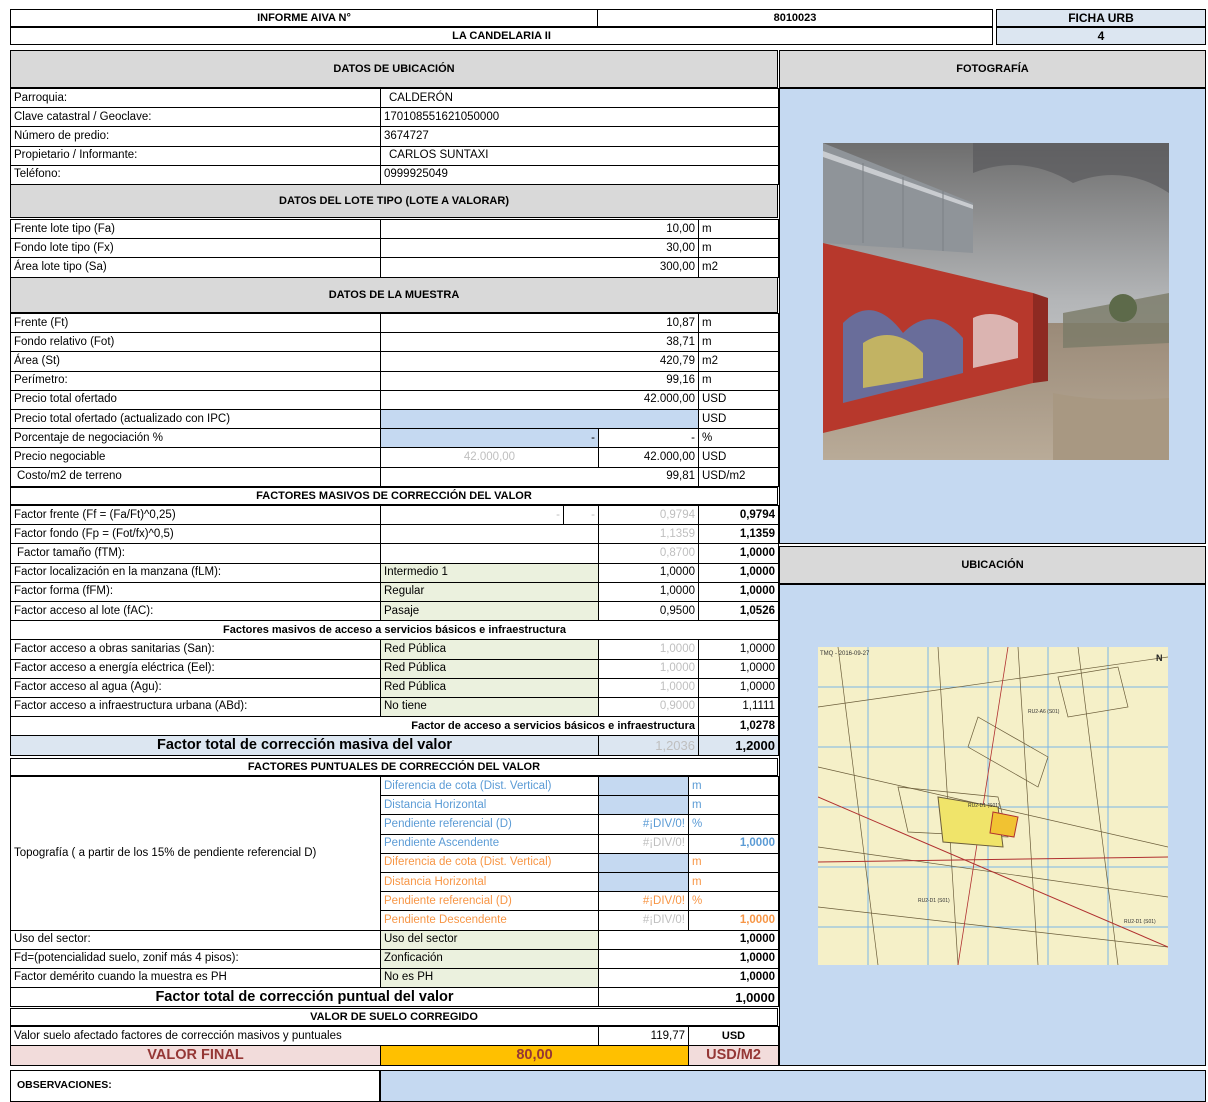 The height and width of the screenshot is (1102, 1208). I want to click on asc-horizontal-input, so click(643, 805).